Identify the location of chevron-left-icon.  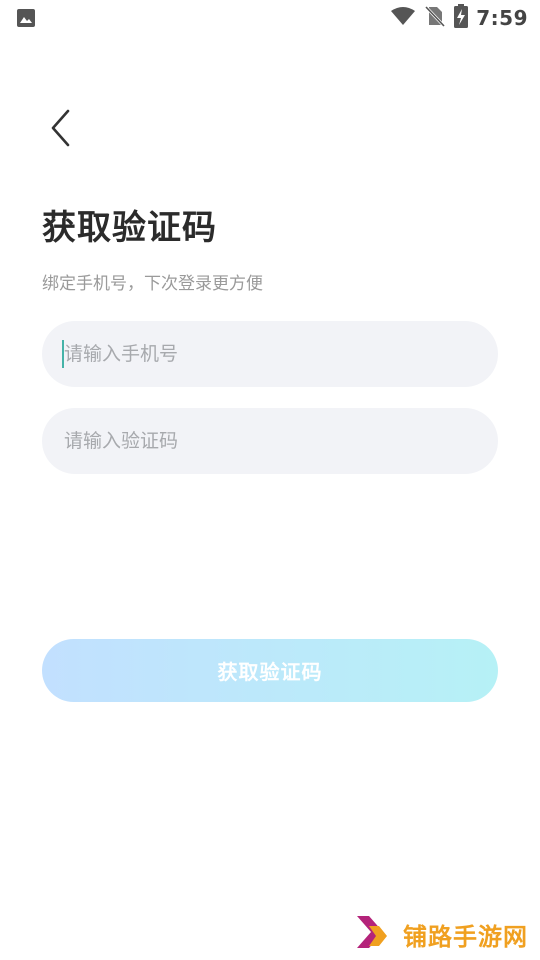
(60, 130).